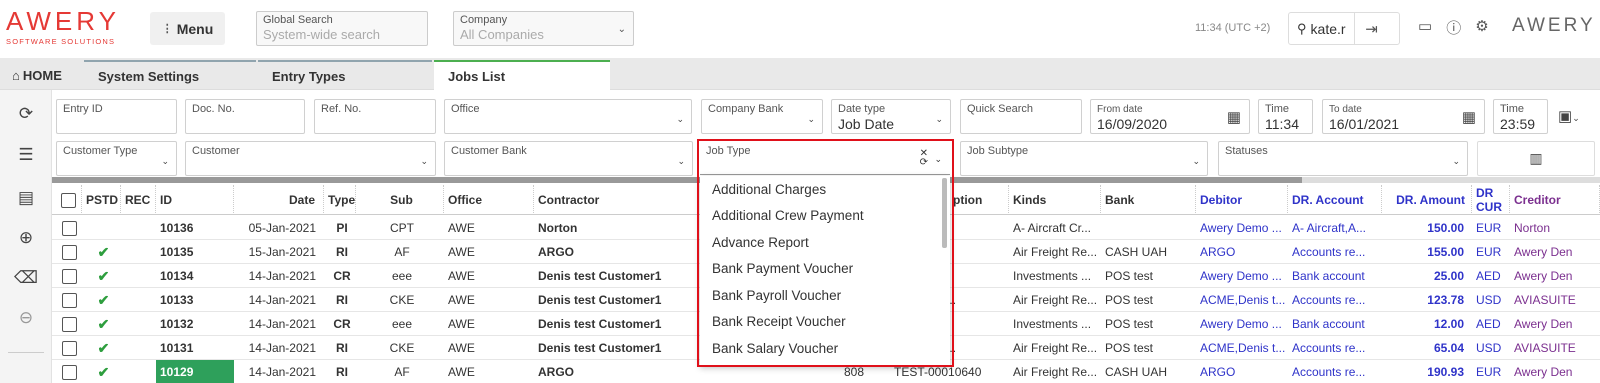 This screenshot has width=1600, height=383. Describe the element at coordinates (1345, 109) in the screenshot. I see `to-date-label: To date` at that location.